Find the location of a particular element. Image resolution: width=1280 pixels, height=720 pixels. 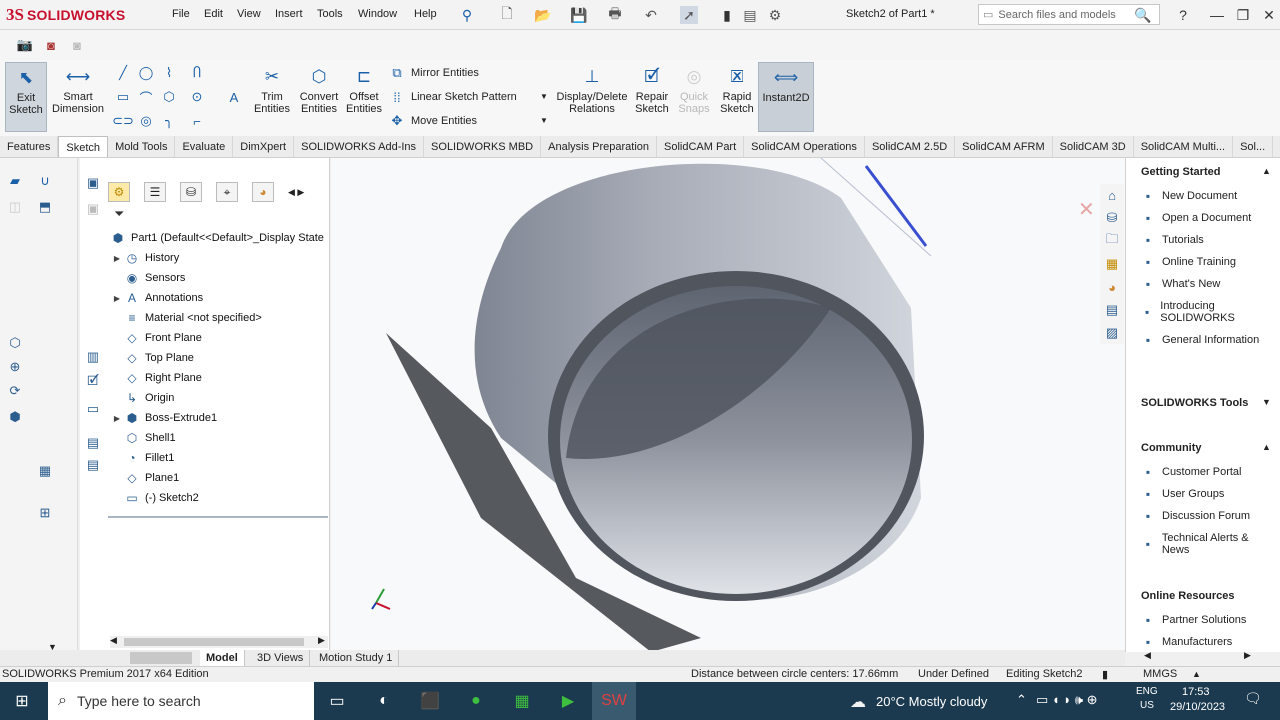

quick-snaps-button: ◎ Quick Snaps is located at coordinates (694, 97).